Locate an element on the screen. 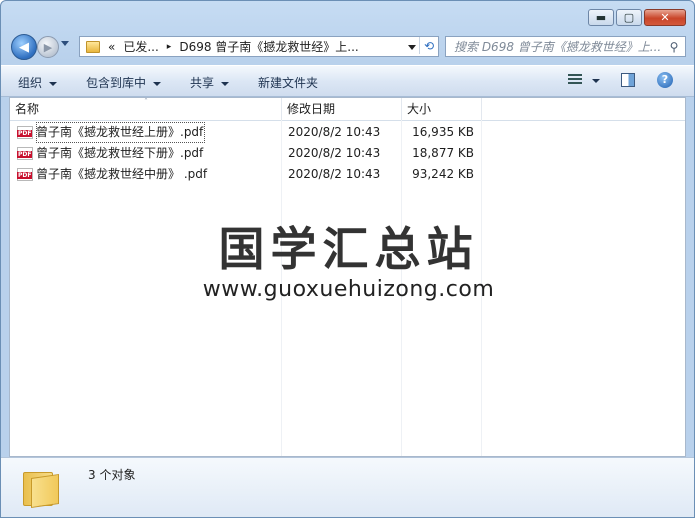  view-options-dropdown is located at coordinates (596, 81).